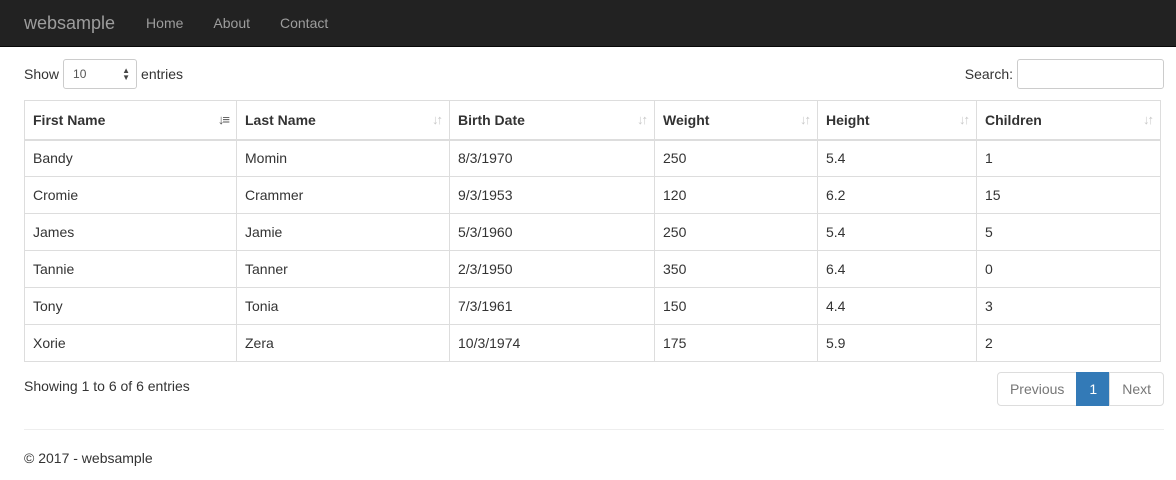  Describe the element at coordinates (1068, 195) in the screenshot. I see `table-cell: 15` at that location.